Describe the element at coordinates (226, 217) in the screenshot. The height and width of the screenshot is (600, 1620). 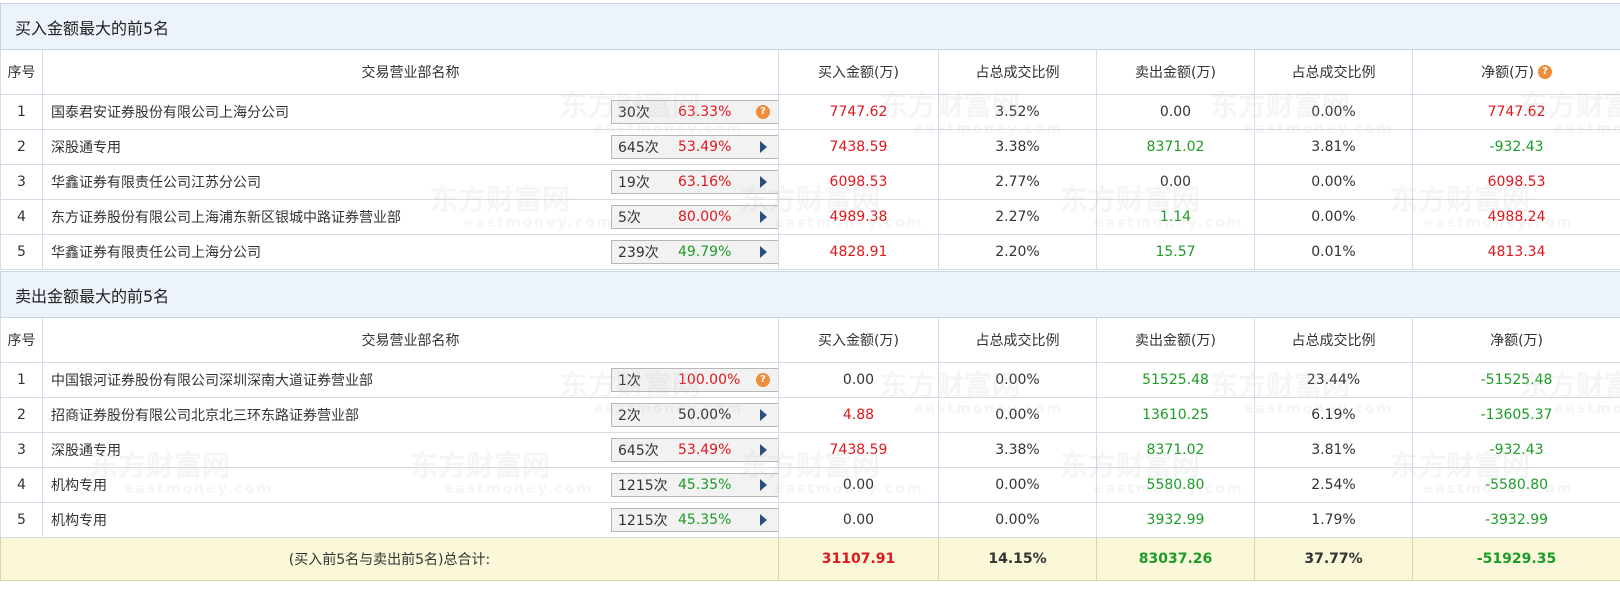
I see `broker-name-link: 东方证券股份有限公司上海浦东新区银城中路证券营业部` at that location.